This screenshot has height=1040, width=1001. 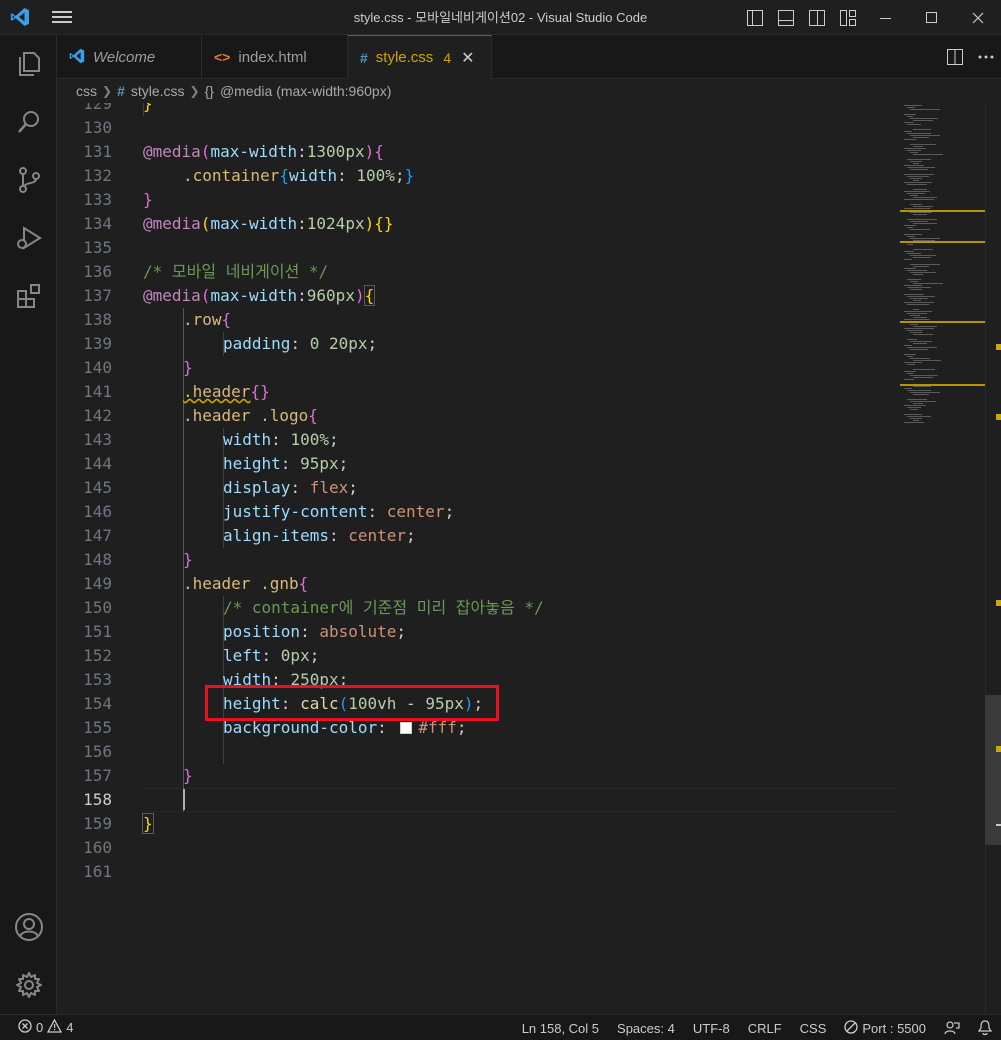 What do you see at coordinates (319, 535) in the screenshot?
I see `code-line-147: align-items: center;` at bounding box center [319, 535].